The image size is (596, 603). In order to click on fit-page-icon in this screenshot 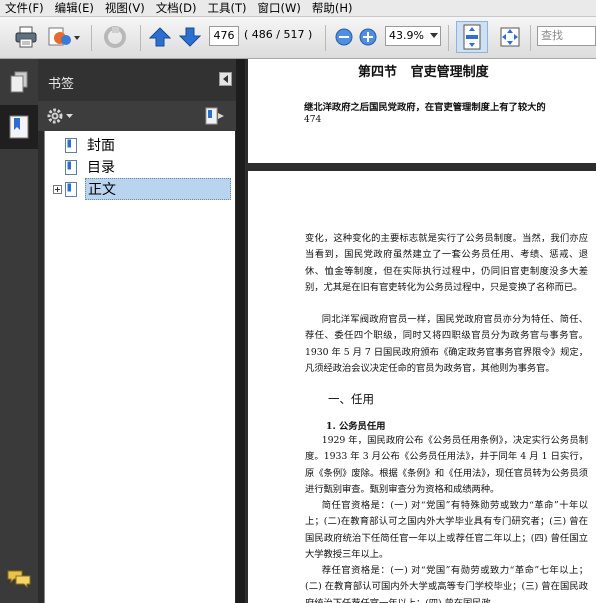, I will do `click(472, 37)`.